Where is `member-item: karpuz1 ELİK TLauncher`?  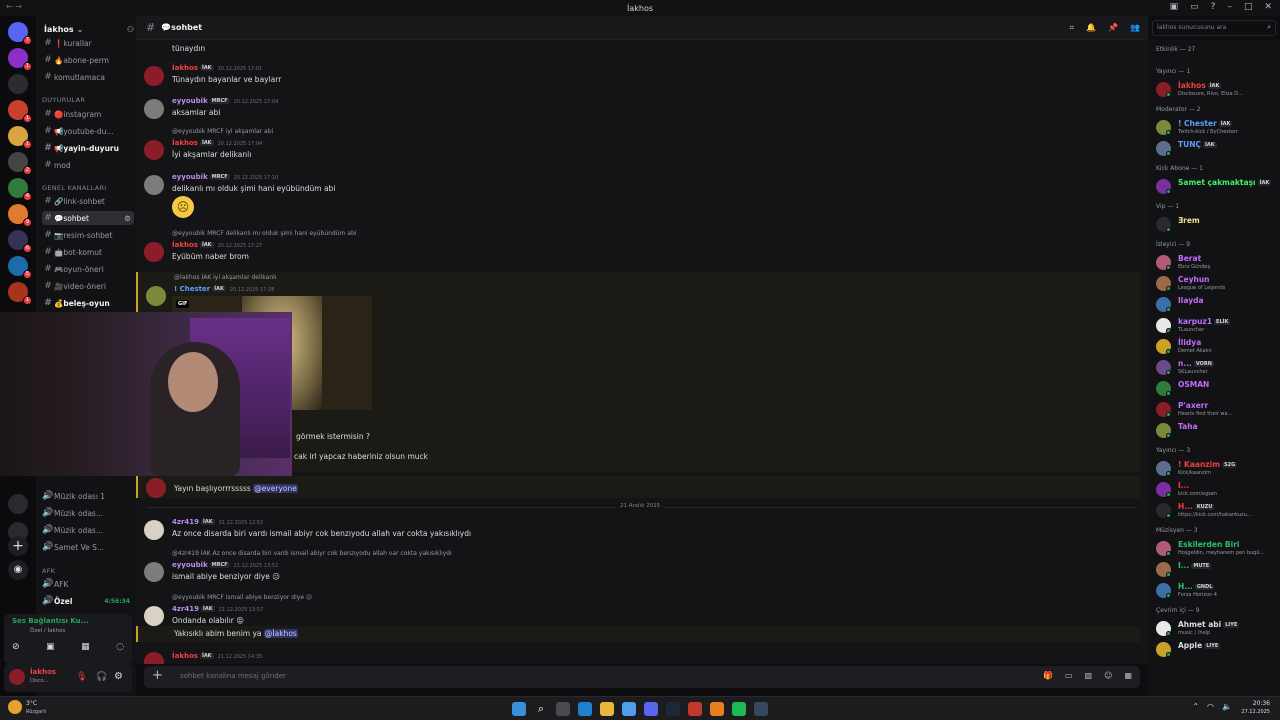
member-item: karpuz1 ELİK TLauncher is located at coordinates (1217, 325).